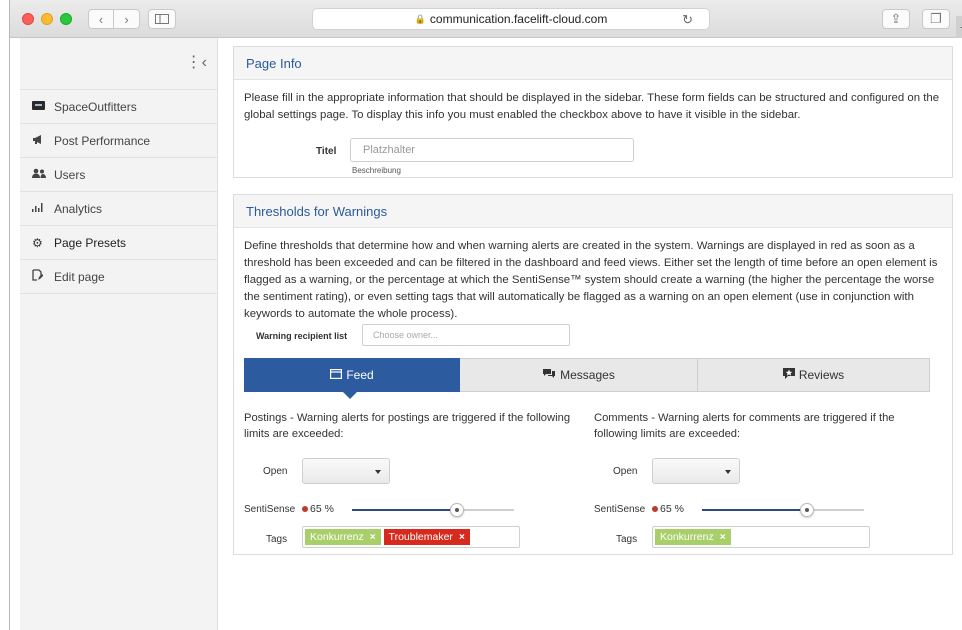 Image resolution: width=962 pixels, height=630 pixels. Describe the element at coordinates (95, 106) in the screenshot. I see `sidebar-item-label: SpaceOutfitters` at that location.